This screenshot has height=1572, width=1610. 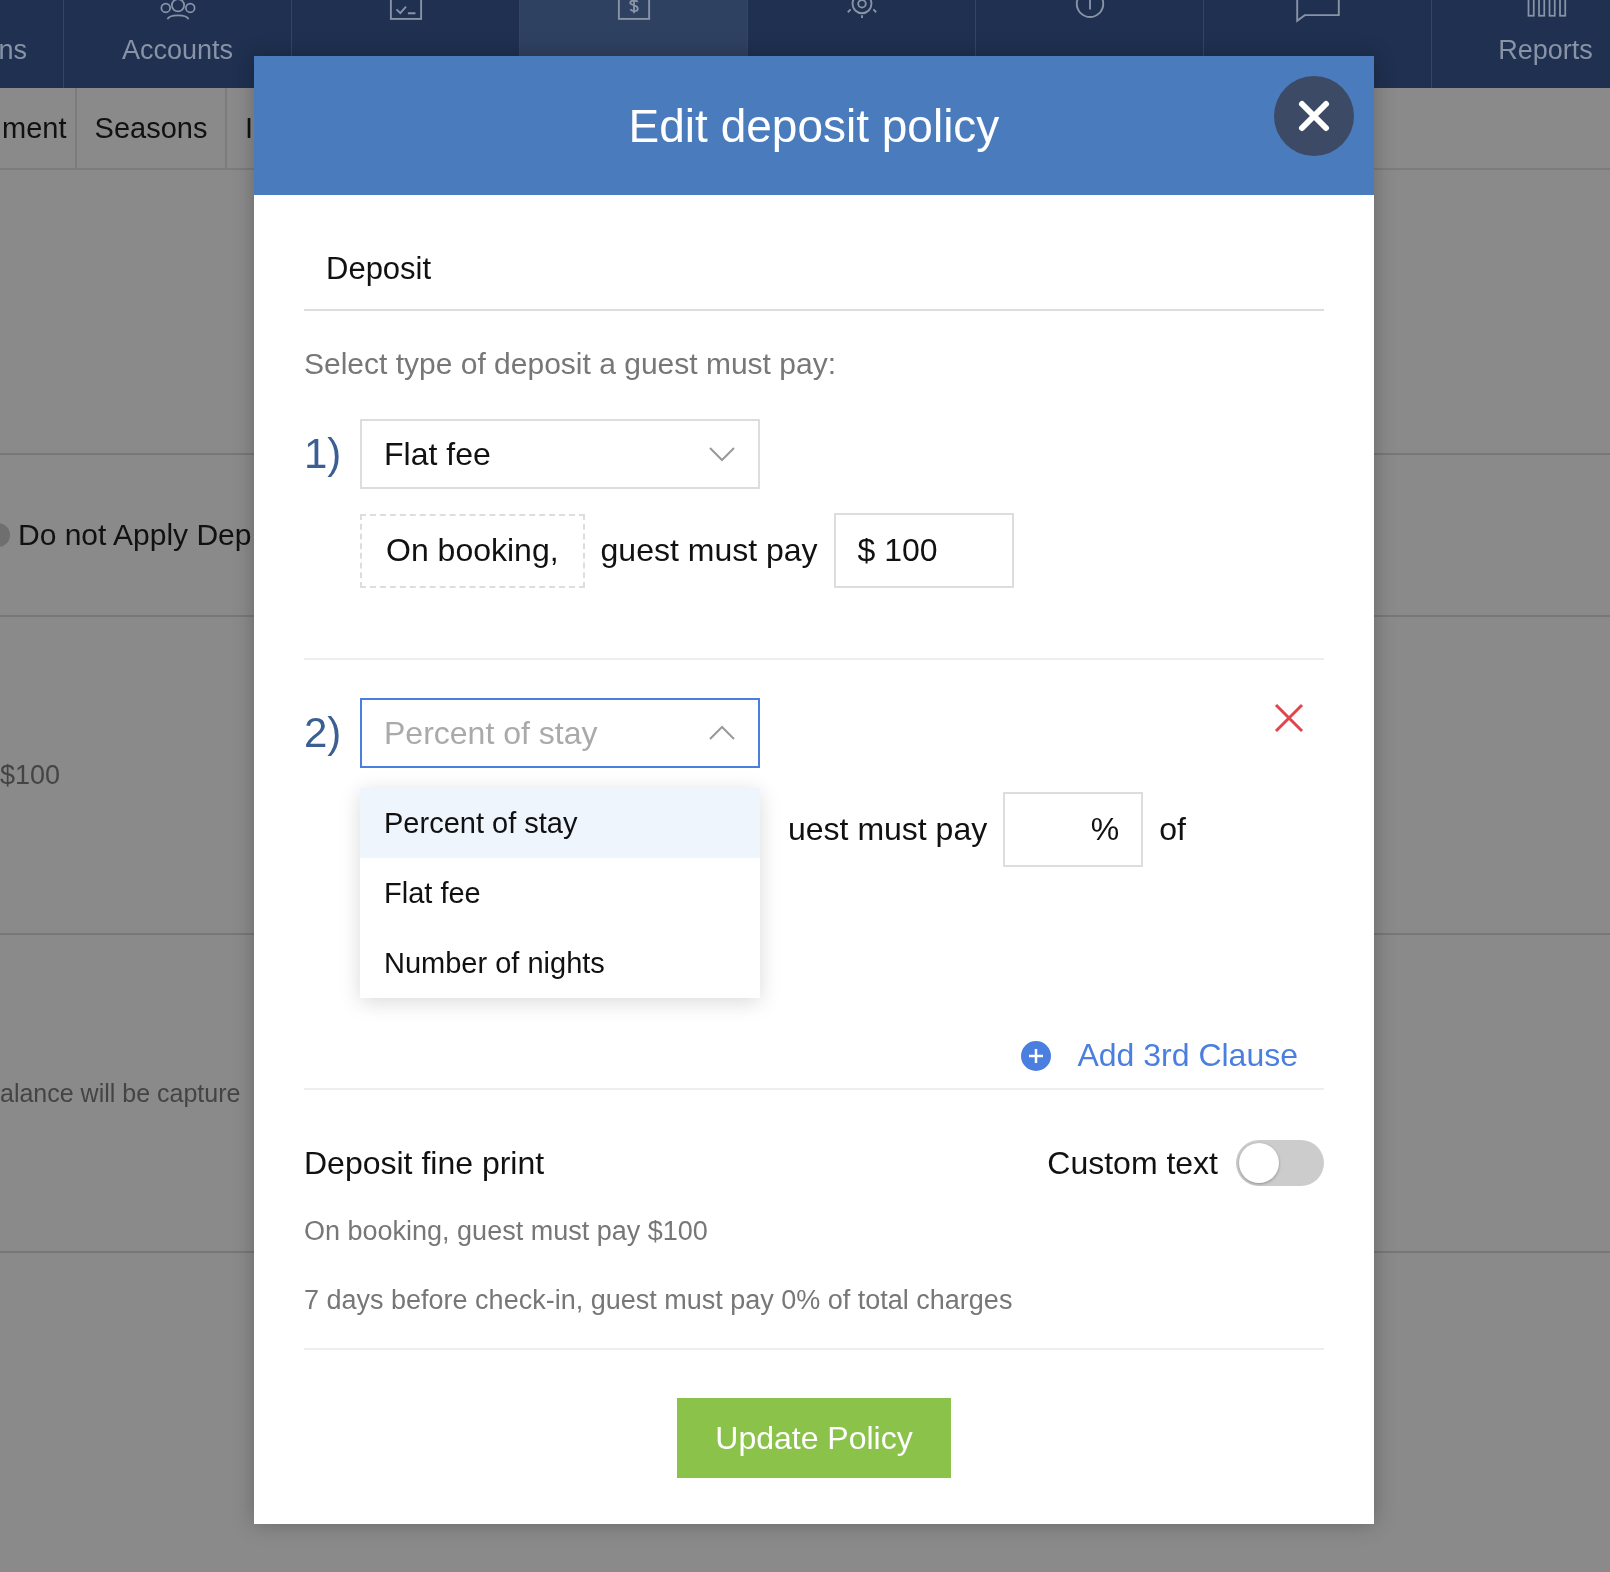 I want to click on add-clause-link: Add 3rd Clause, so click(x=1159, y=1055).